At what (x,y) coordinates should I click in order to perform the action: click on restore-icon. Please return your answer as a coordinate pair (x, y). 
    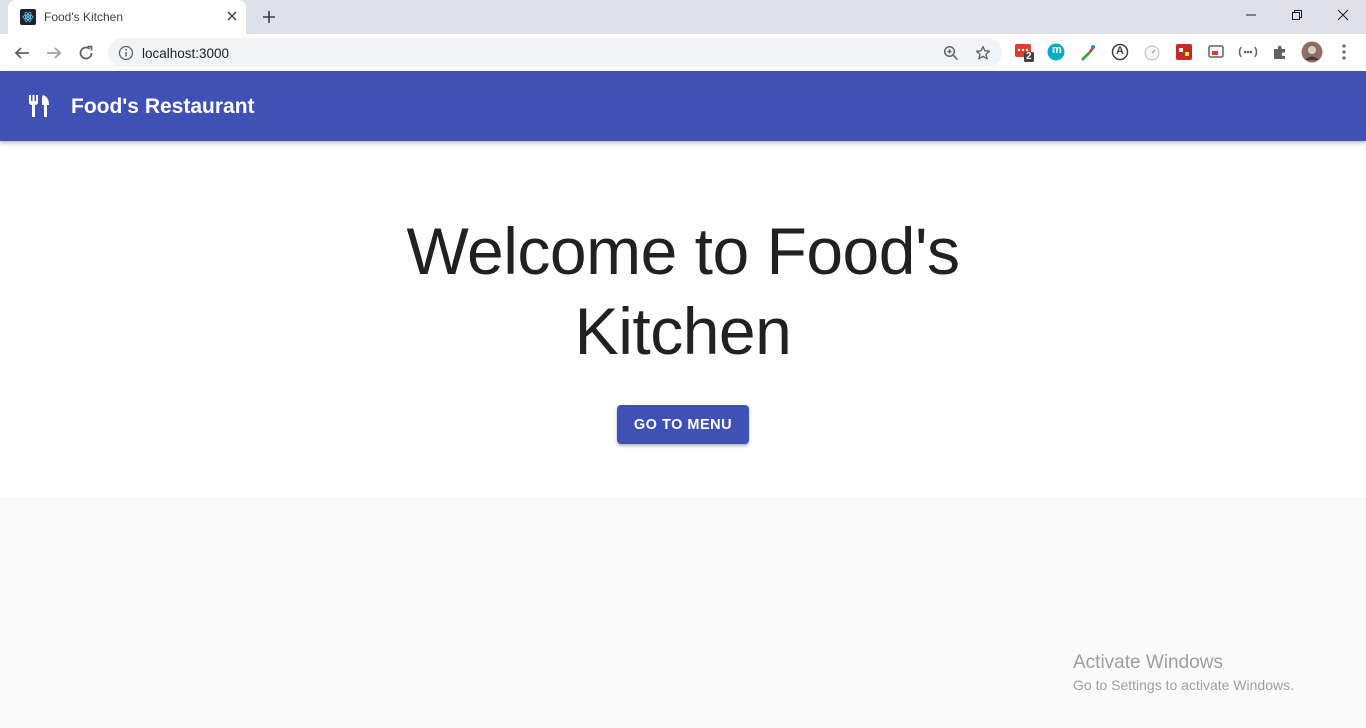
    Looking at the image, I should click on (1297, 15).